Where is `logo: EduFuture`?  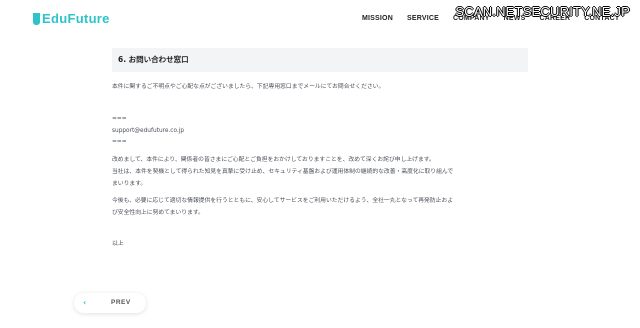
logo: EduFuture is located at coordinates (71, 18).